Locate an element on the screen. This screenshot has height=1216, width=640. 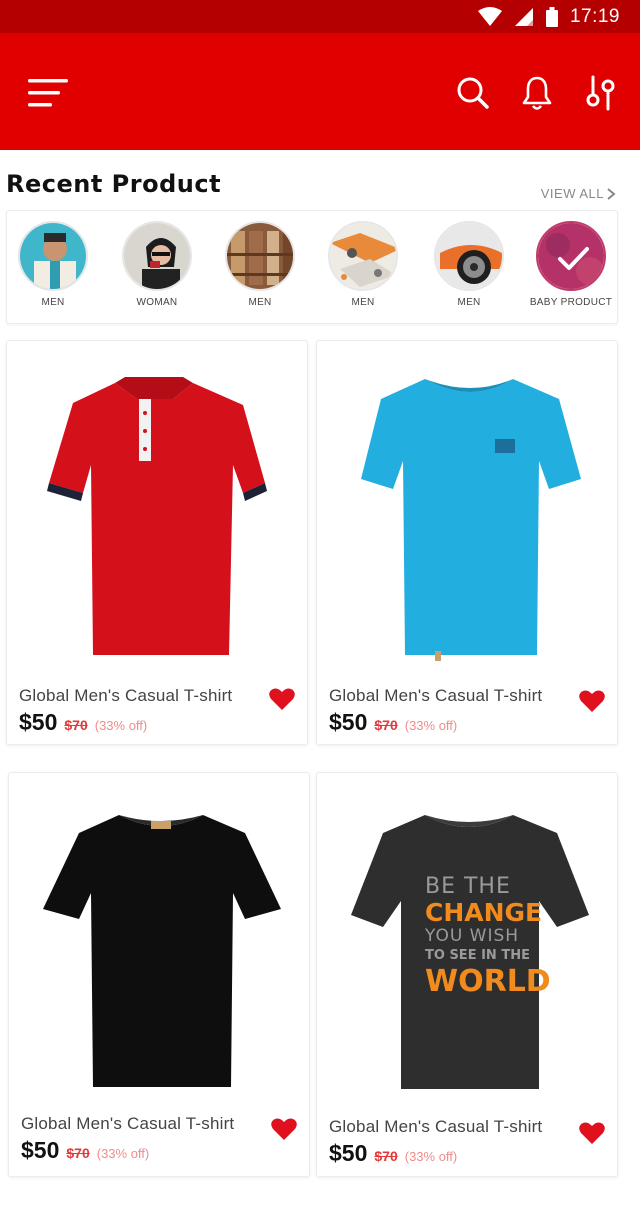
tshirt-print-line-5: WORLD is located at coordinates (488, 981).